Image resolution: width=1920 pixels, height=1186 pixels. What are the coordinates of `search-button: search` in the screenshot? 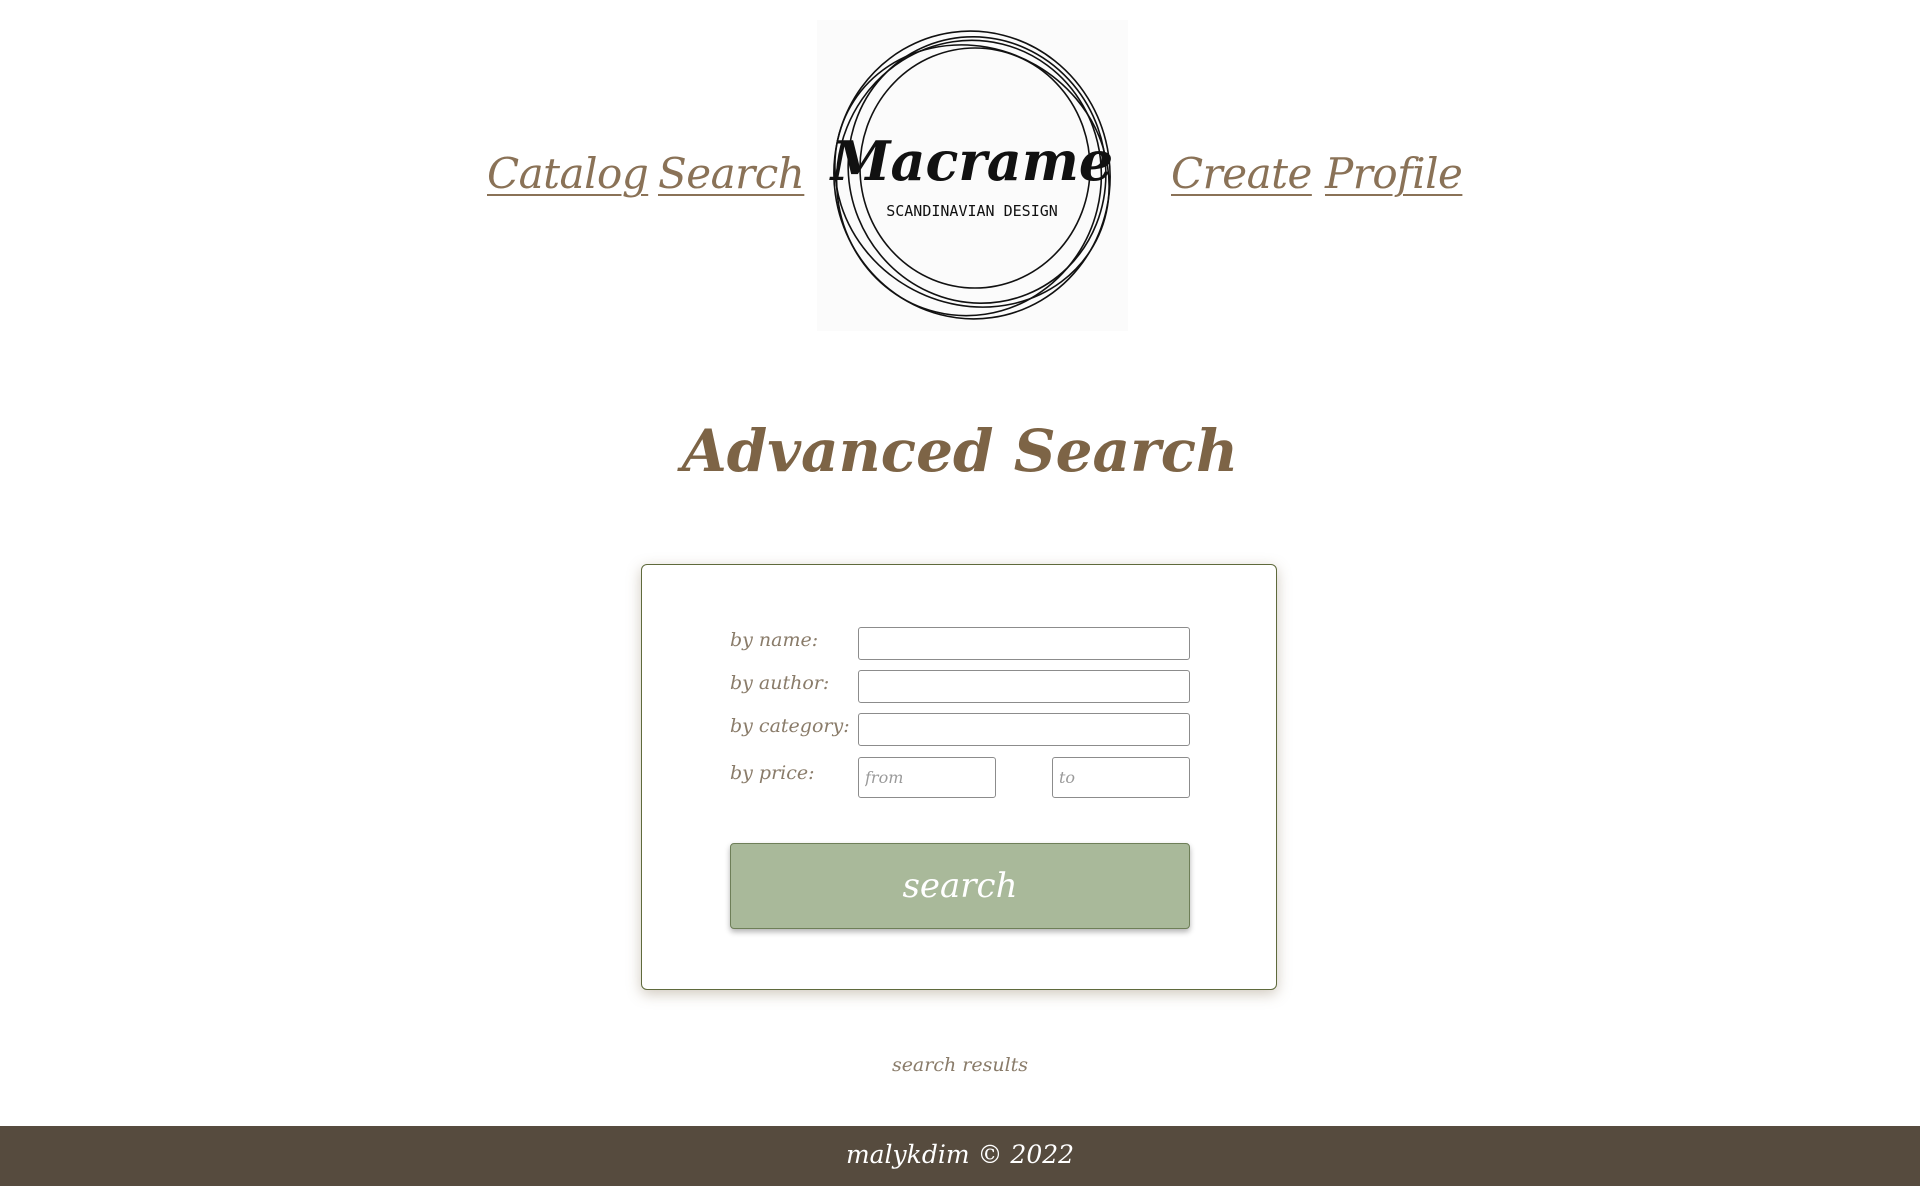 It's located at (960, 886).